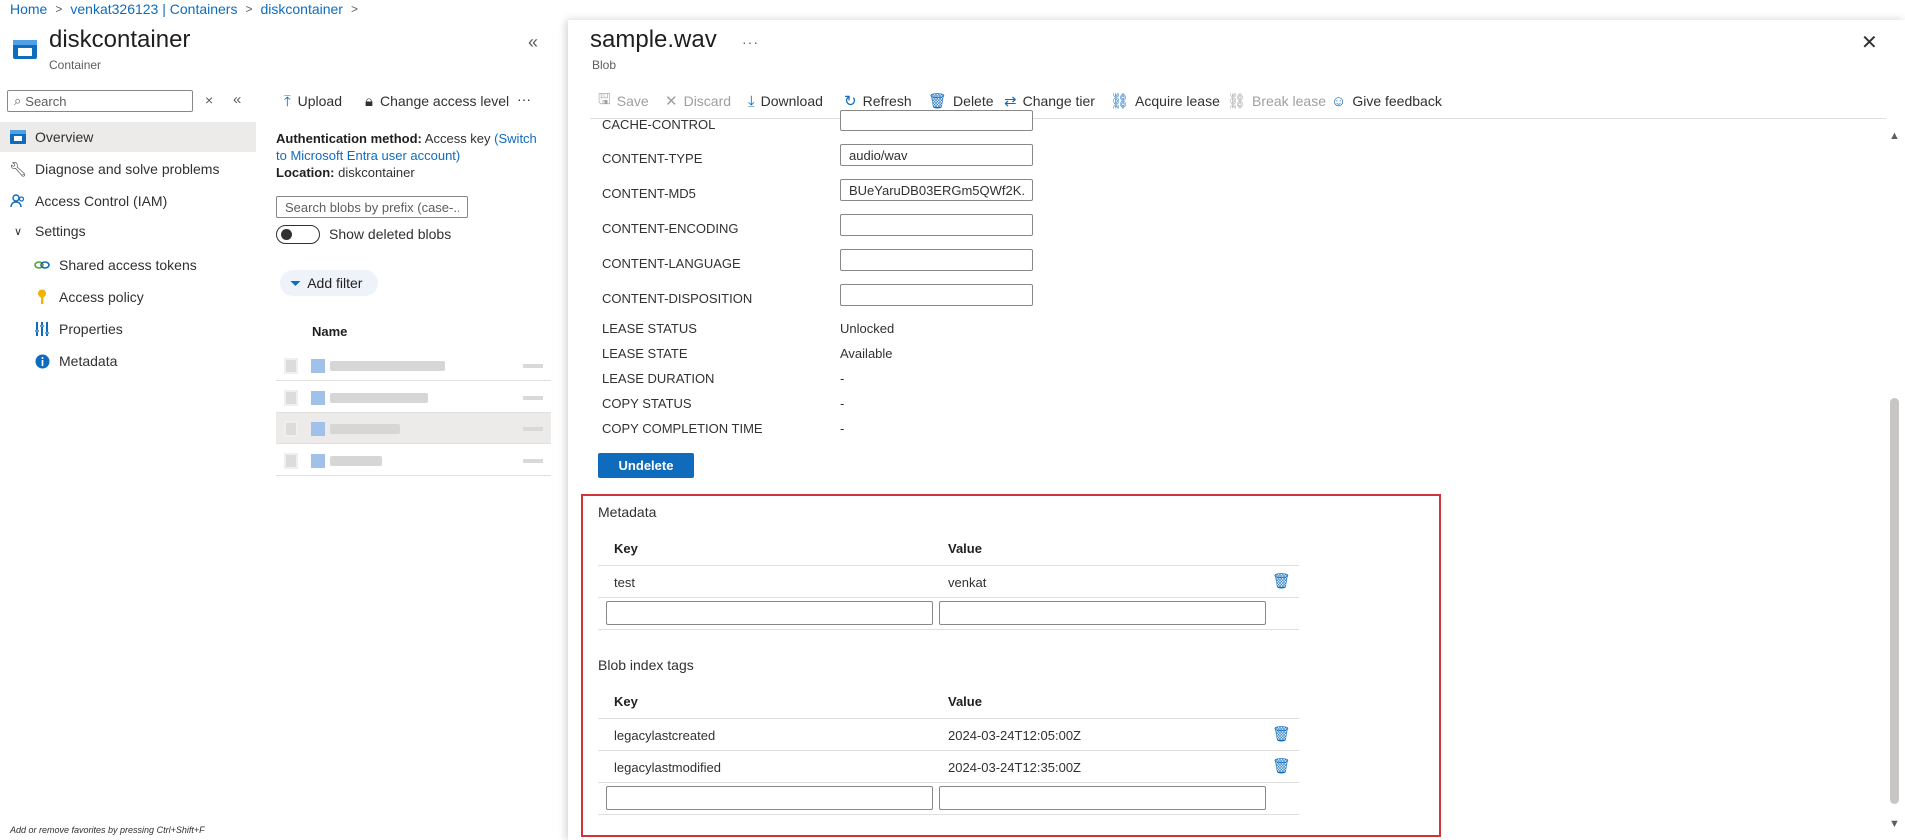  I want to click on delete-metadata-icon: 🗑︎, so click(1281, 581).